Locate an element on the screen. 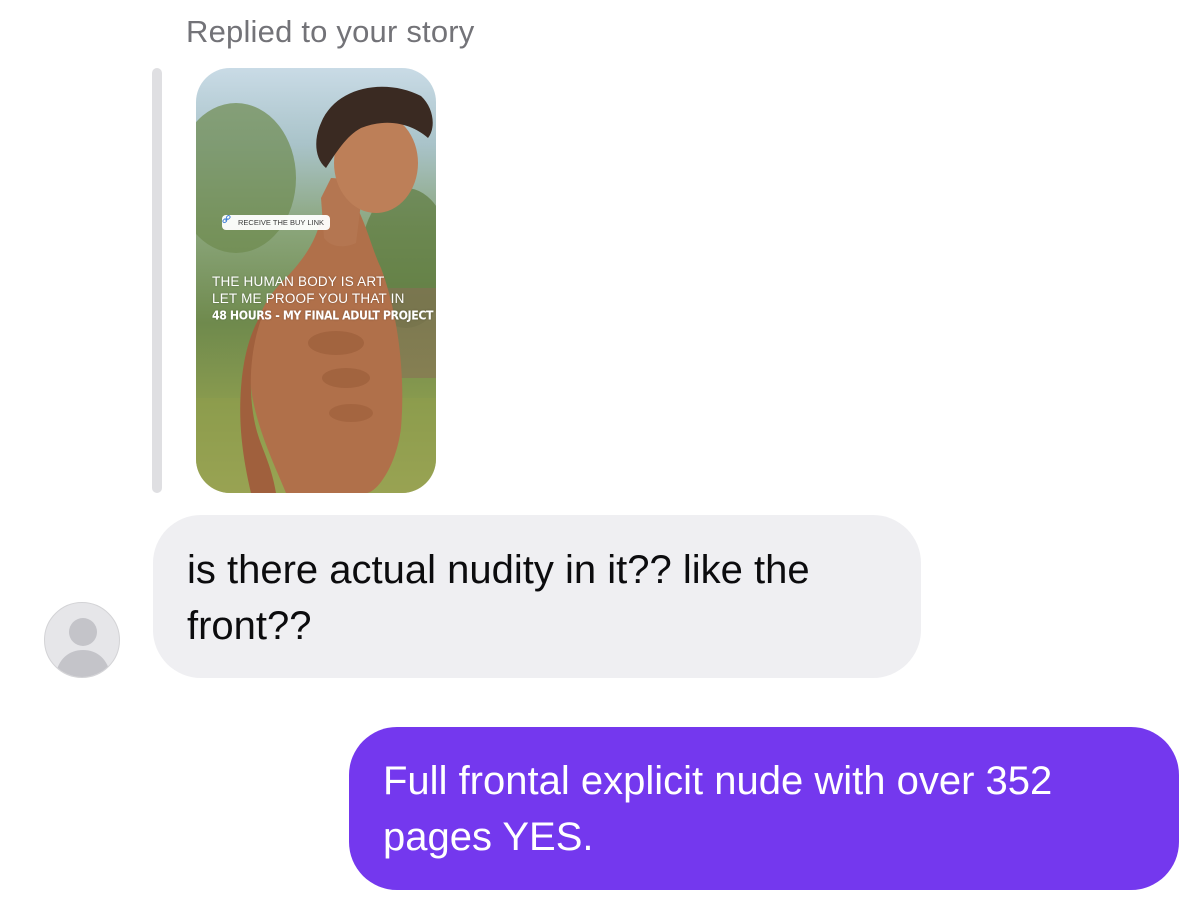 This screenshot has width=1200, height=909. story-caption-line-1: THE HUMAN BODY IS ART is located at coordinates (298, 281).